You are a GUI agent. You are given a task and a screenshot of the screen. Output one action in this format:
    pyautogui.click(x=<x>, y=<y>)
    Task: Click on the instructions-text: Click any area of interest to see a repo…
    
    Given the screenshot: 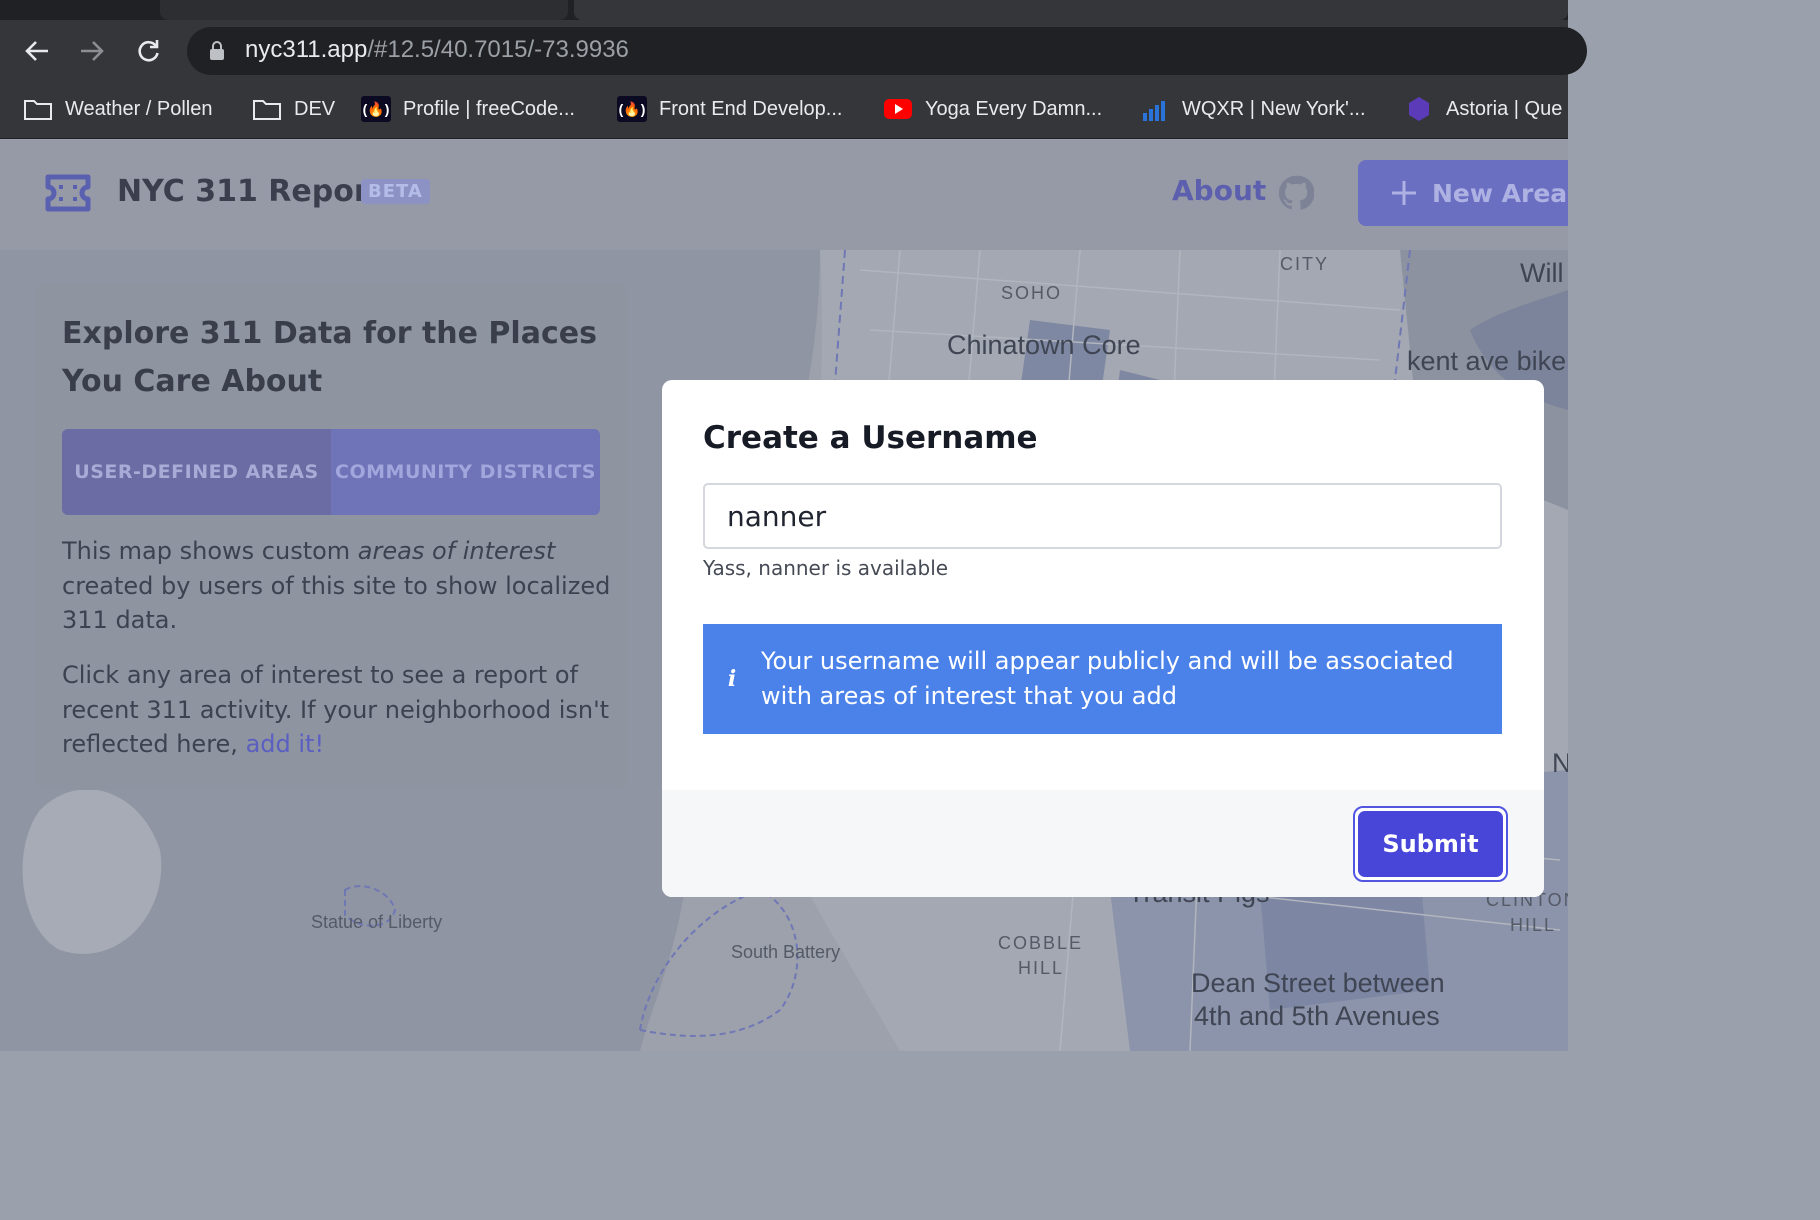 What is the action you would take?
    pyautogui.click(x=336, y=709)
    